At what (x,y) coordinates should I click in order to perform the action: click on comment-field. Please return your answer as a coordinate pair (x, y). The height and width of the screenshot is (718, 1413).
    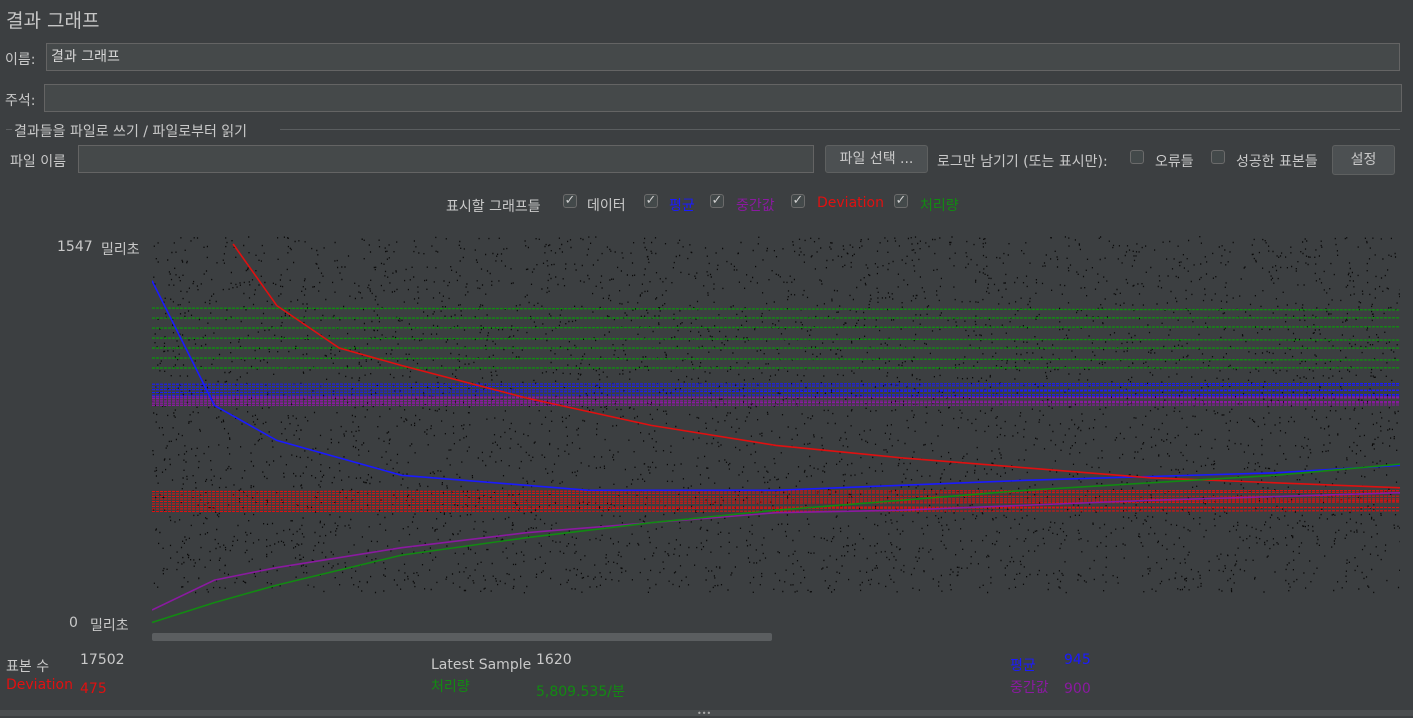
    Looking at the image, I should click on (723, 98).